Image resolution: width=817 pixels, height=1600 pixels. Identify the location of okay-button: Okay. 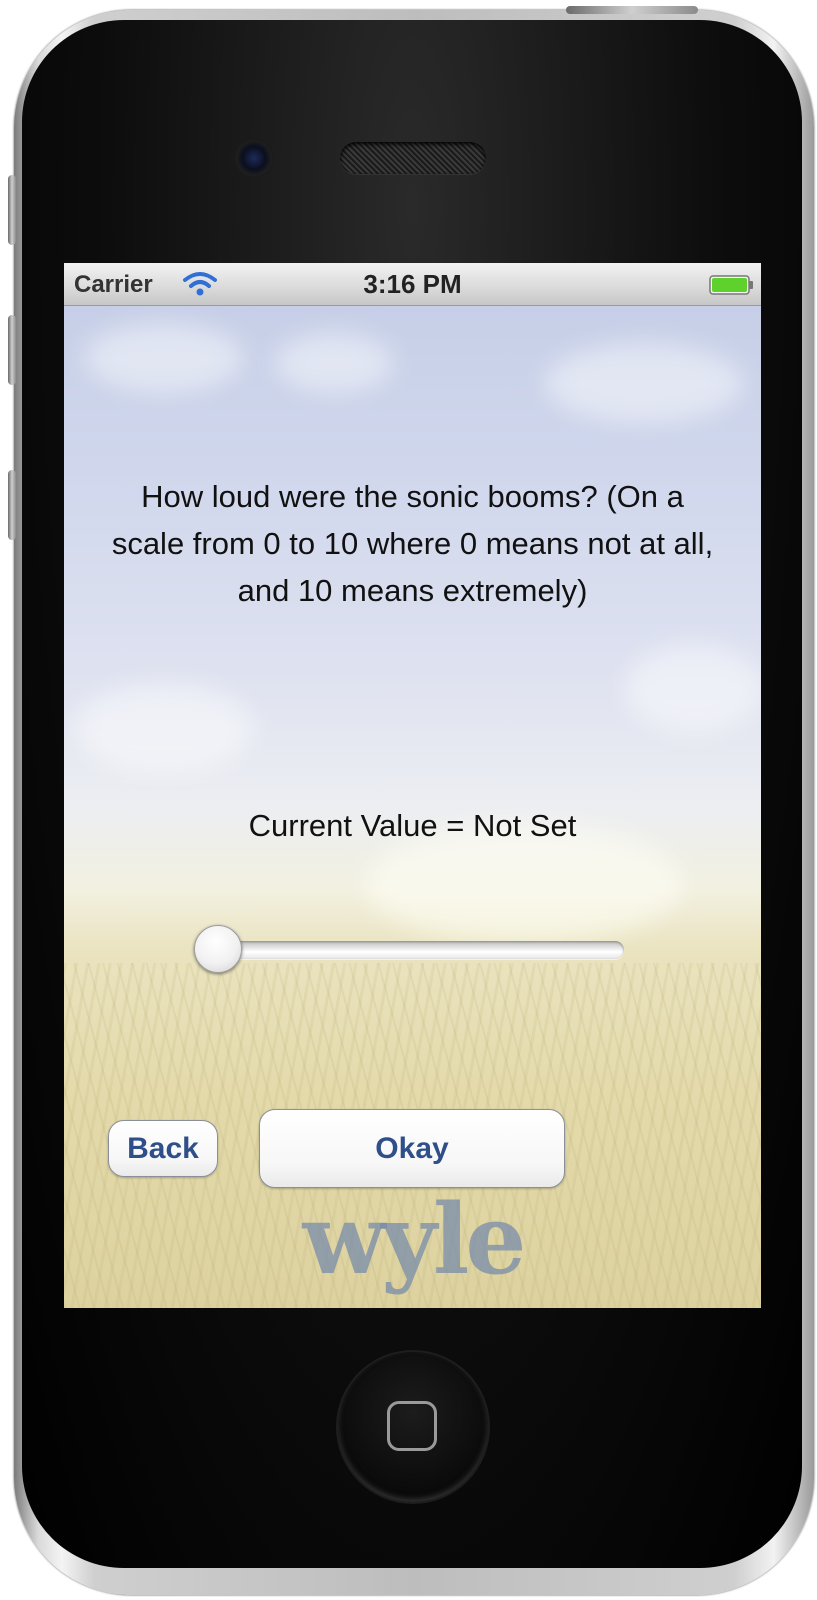
(412, 1148).